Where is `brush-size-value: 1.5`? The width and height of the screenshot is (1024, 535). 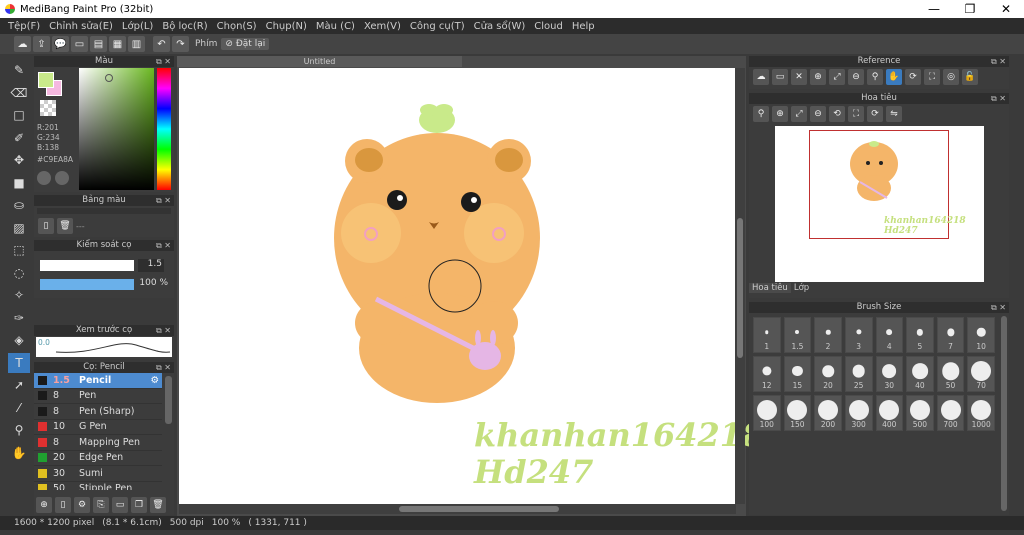
brush-size-value: 1.5 is located at coordinates (151, 265).